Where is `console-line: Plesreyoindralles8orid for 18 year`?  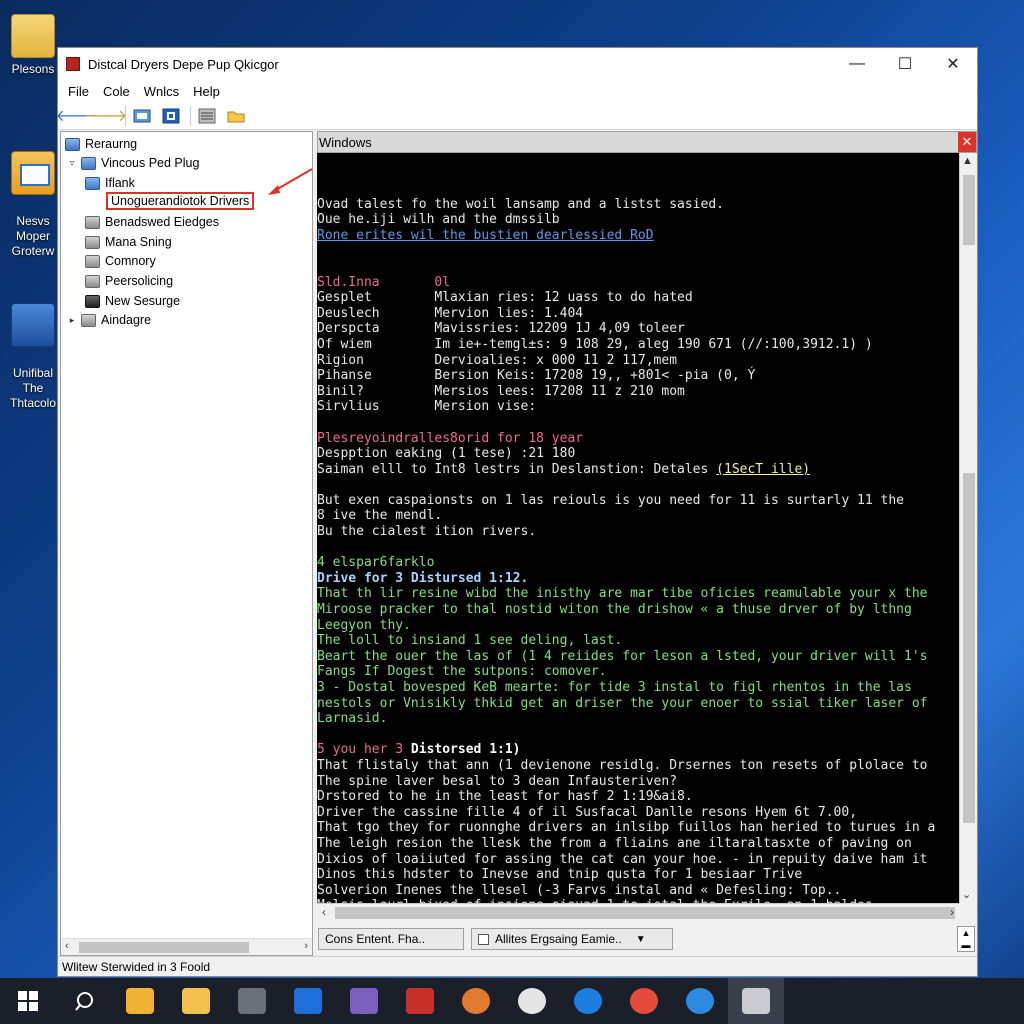
console-line: Plesreyoindralles8orid for 18 year is located at coordinates (638, 439).